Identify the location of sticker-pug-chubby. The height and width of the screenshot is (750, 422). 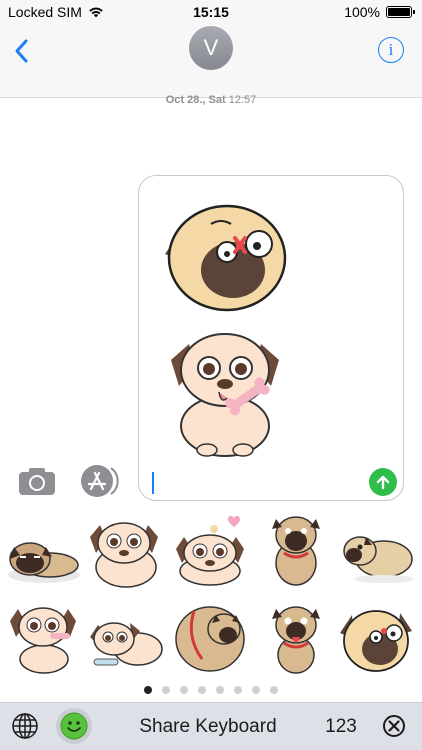
(125, 552).